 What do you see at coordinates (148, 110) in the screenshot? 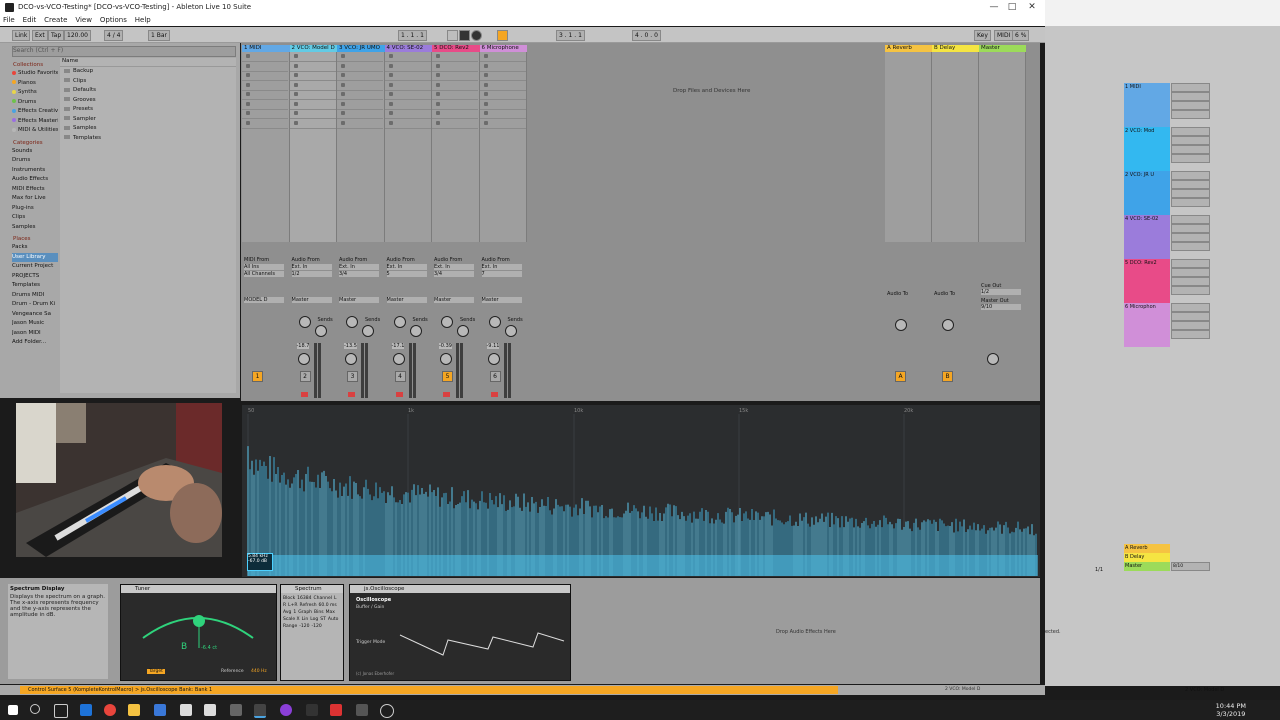
I see `file-folder-item: Presets` at bounding box center [148, 110].